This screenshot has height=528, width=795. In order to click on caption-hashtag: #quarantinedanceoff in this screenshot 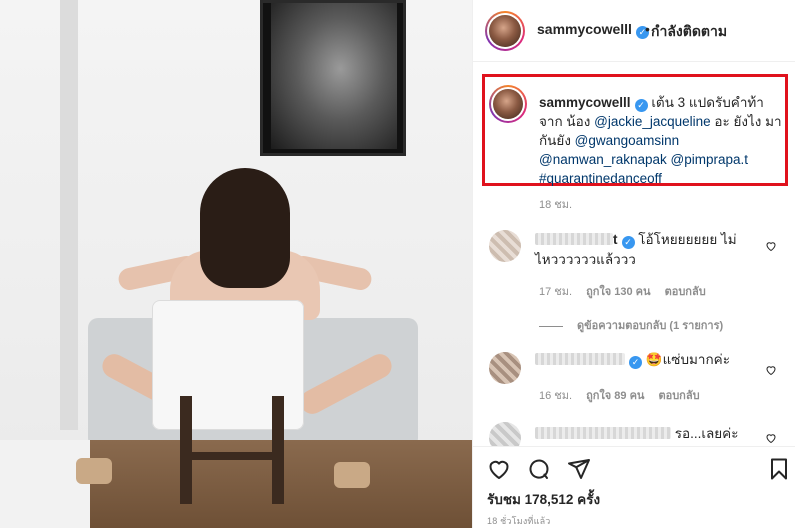, I will do `click(600, 178)`.